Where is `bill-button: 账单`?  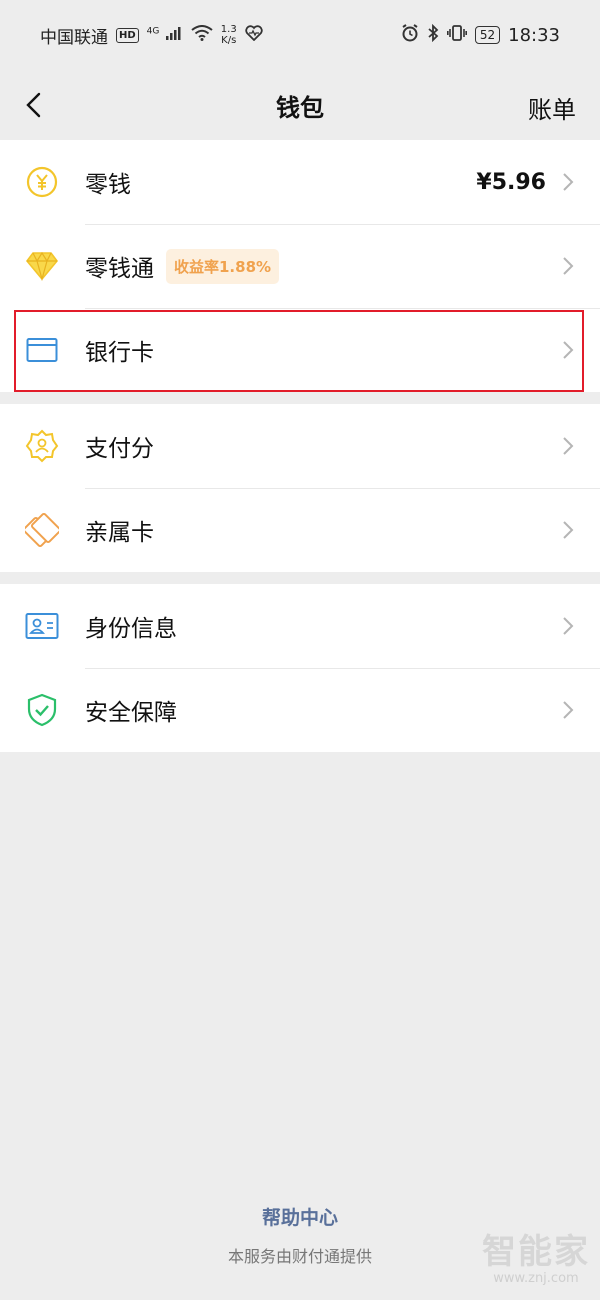
bill-button: 账单 is located at coordinates (552, 107).